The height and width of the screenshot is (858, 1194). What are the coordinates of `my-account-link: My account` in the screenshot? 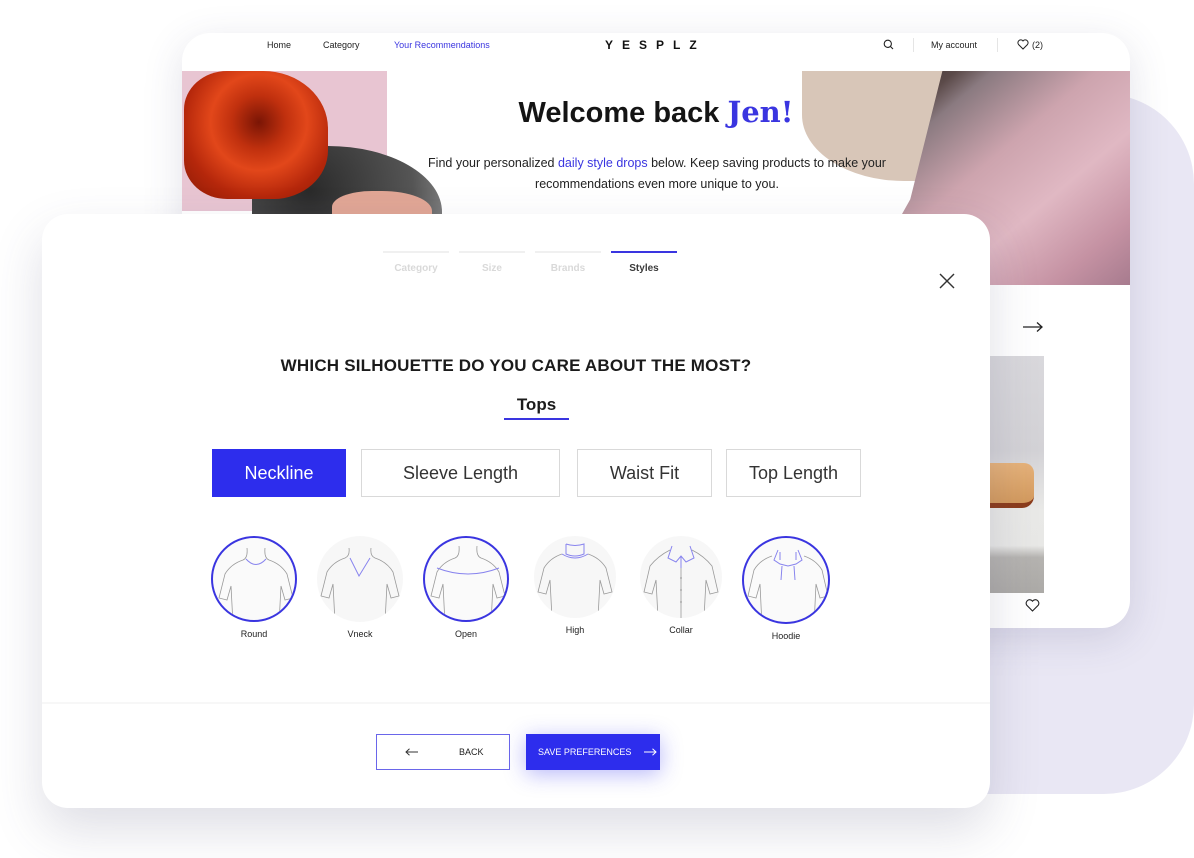 It's located at (954, 45).